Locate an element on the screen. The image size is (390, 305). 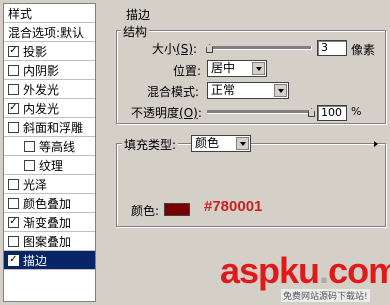
opacity-unit: % is located at coordinates (356, 111).